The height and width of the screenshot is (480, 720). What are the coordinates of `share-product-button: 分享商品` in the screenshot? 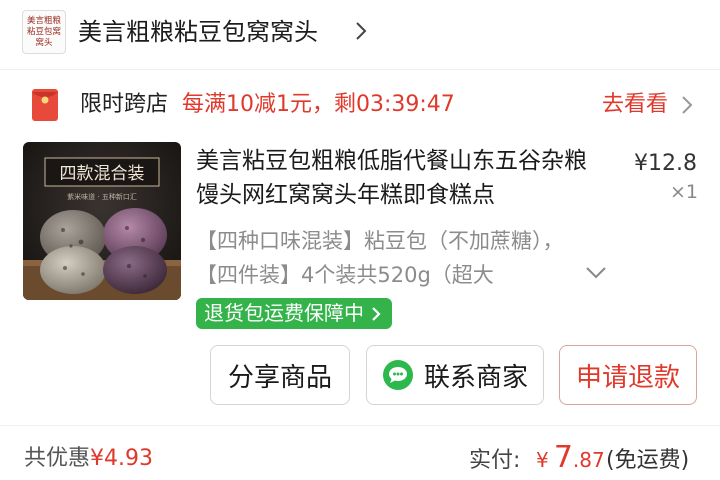 It's located at (280, 375).